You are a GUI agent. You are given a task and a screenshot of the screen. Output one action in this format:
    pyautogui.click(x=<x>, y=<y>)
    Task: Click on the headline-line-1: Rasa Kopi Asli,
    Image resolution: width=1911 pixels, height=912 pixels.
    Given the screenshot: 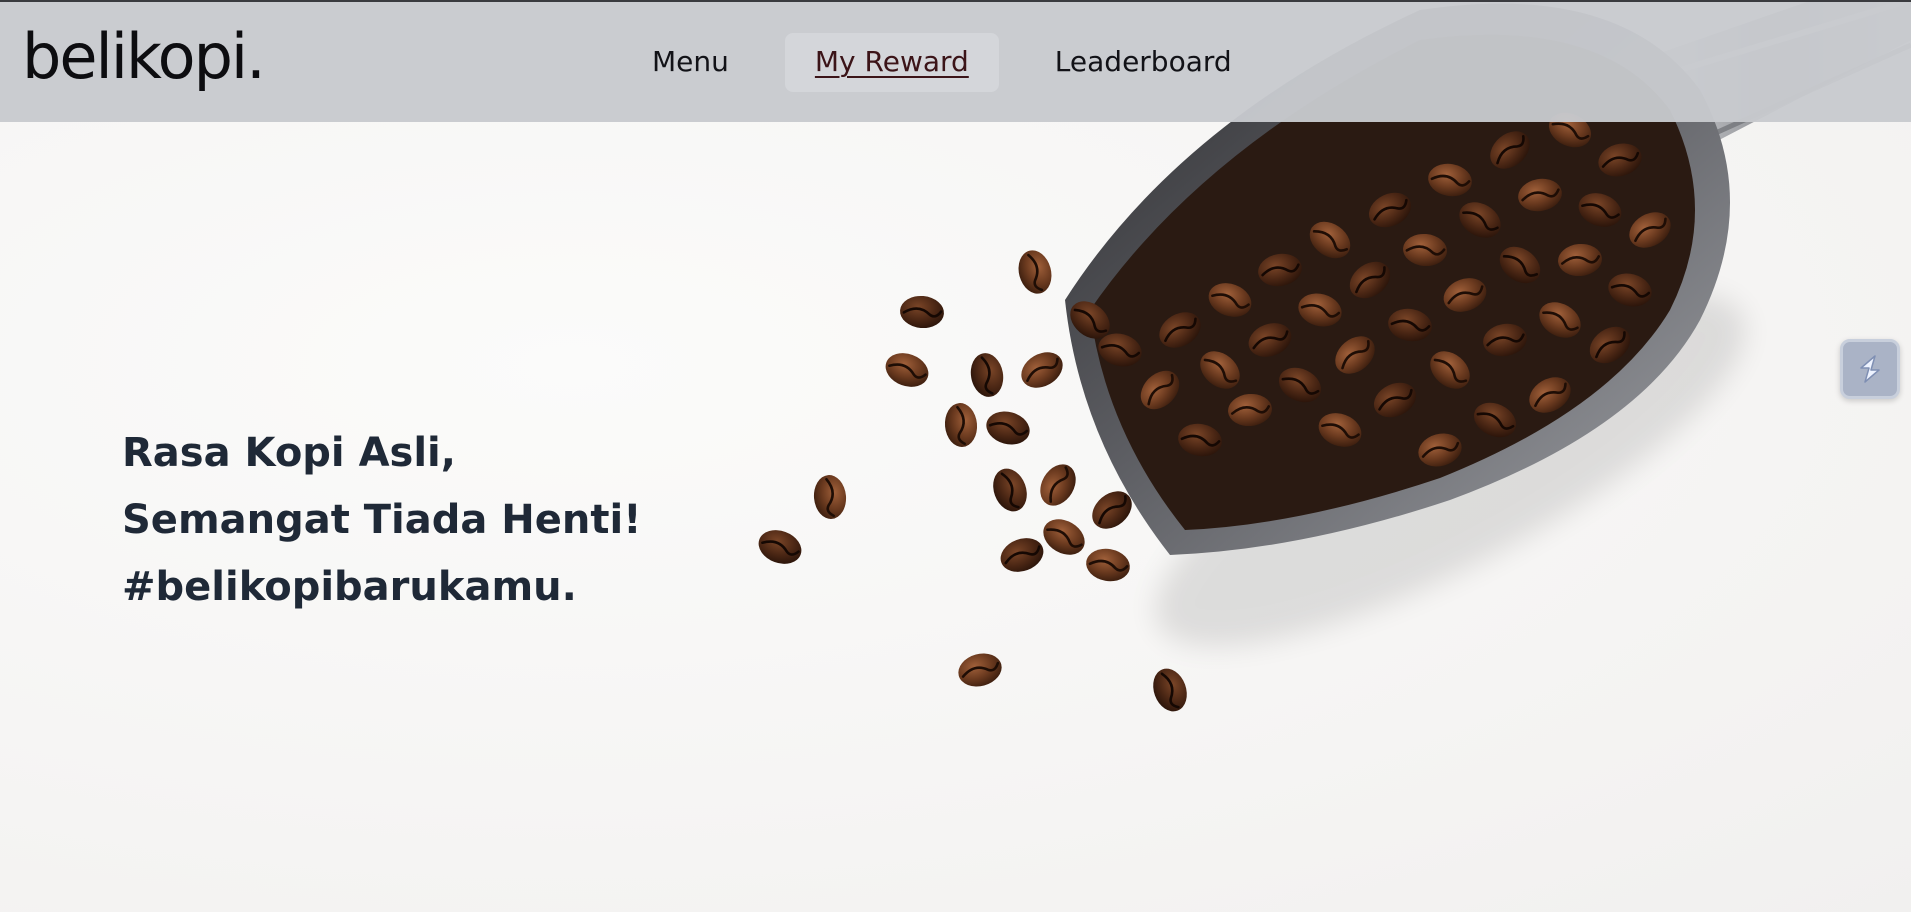 What is the action you would take?
    pyautogui.click(x=289, y=453)
    